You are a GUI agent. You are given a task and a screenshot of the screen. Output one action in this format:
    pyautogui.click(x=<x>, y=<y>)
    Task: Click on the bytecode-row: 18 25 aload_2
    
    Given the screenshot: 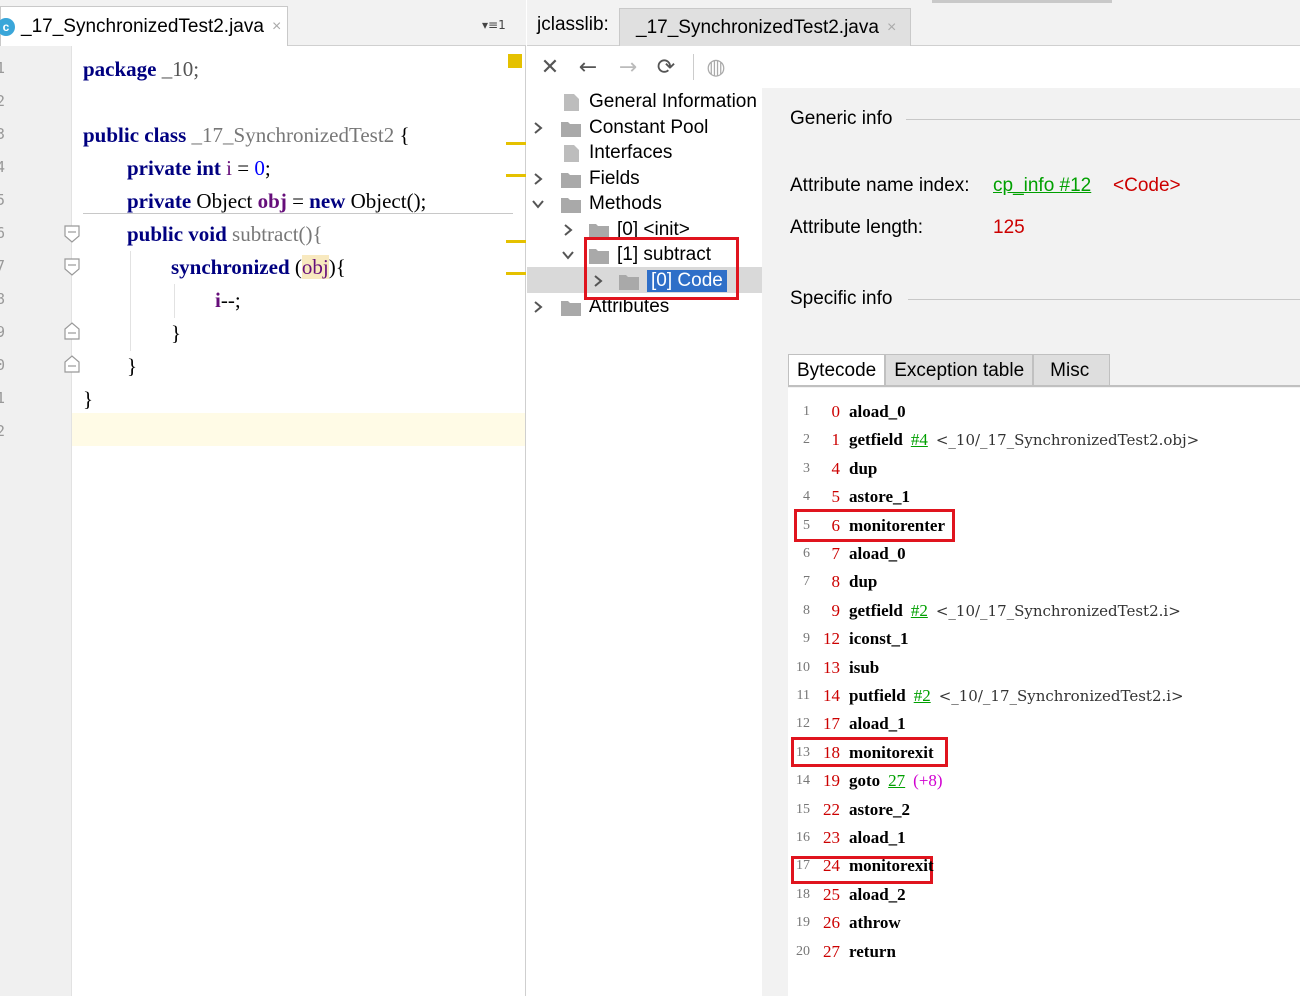 What is the action you would take?
    pyautogui.click(x=1044, y=895)
    